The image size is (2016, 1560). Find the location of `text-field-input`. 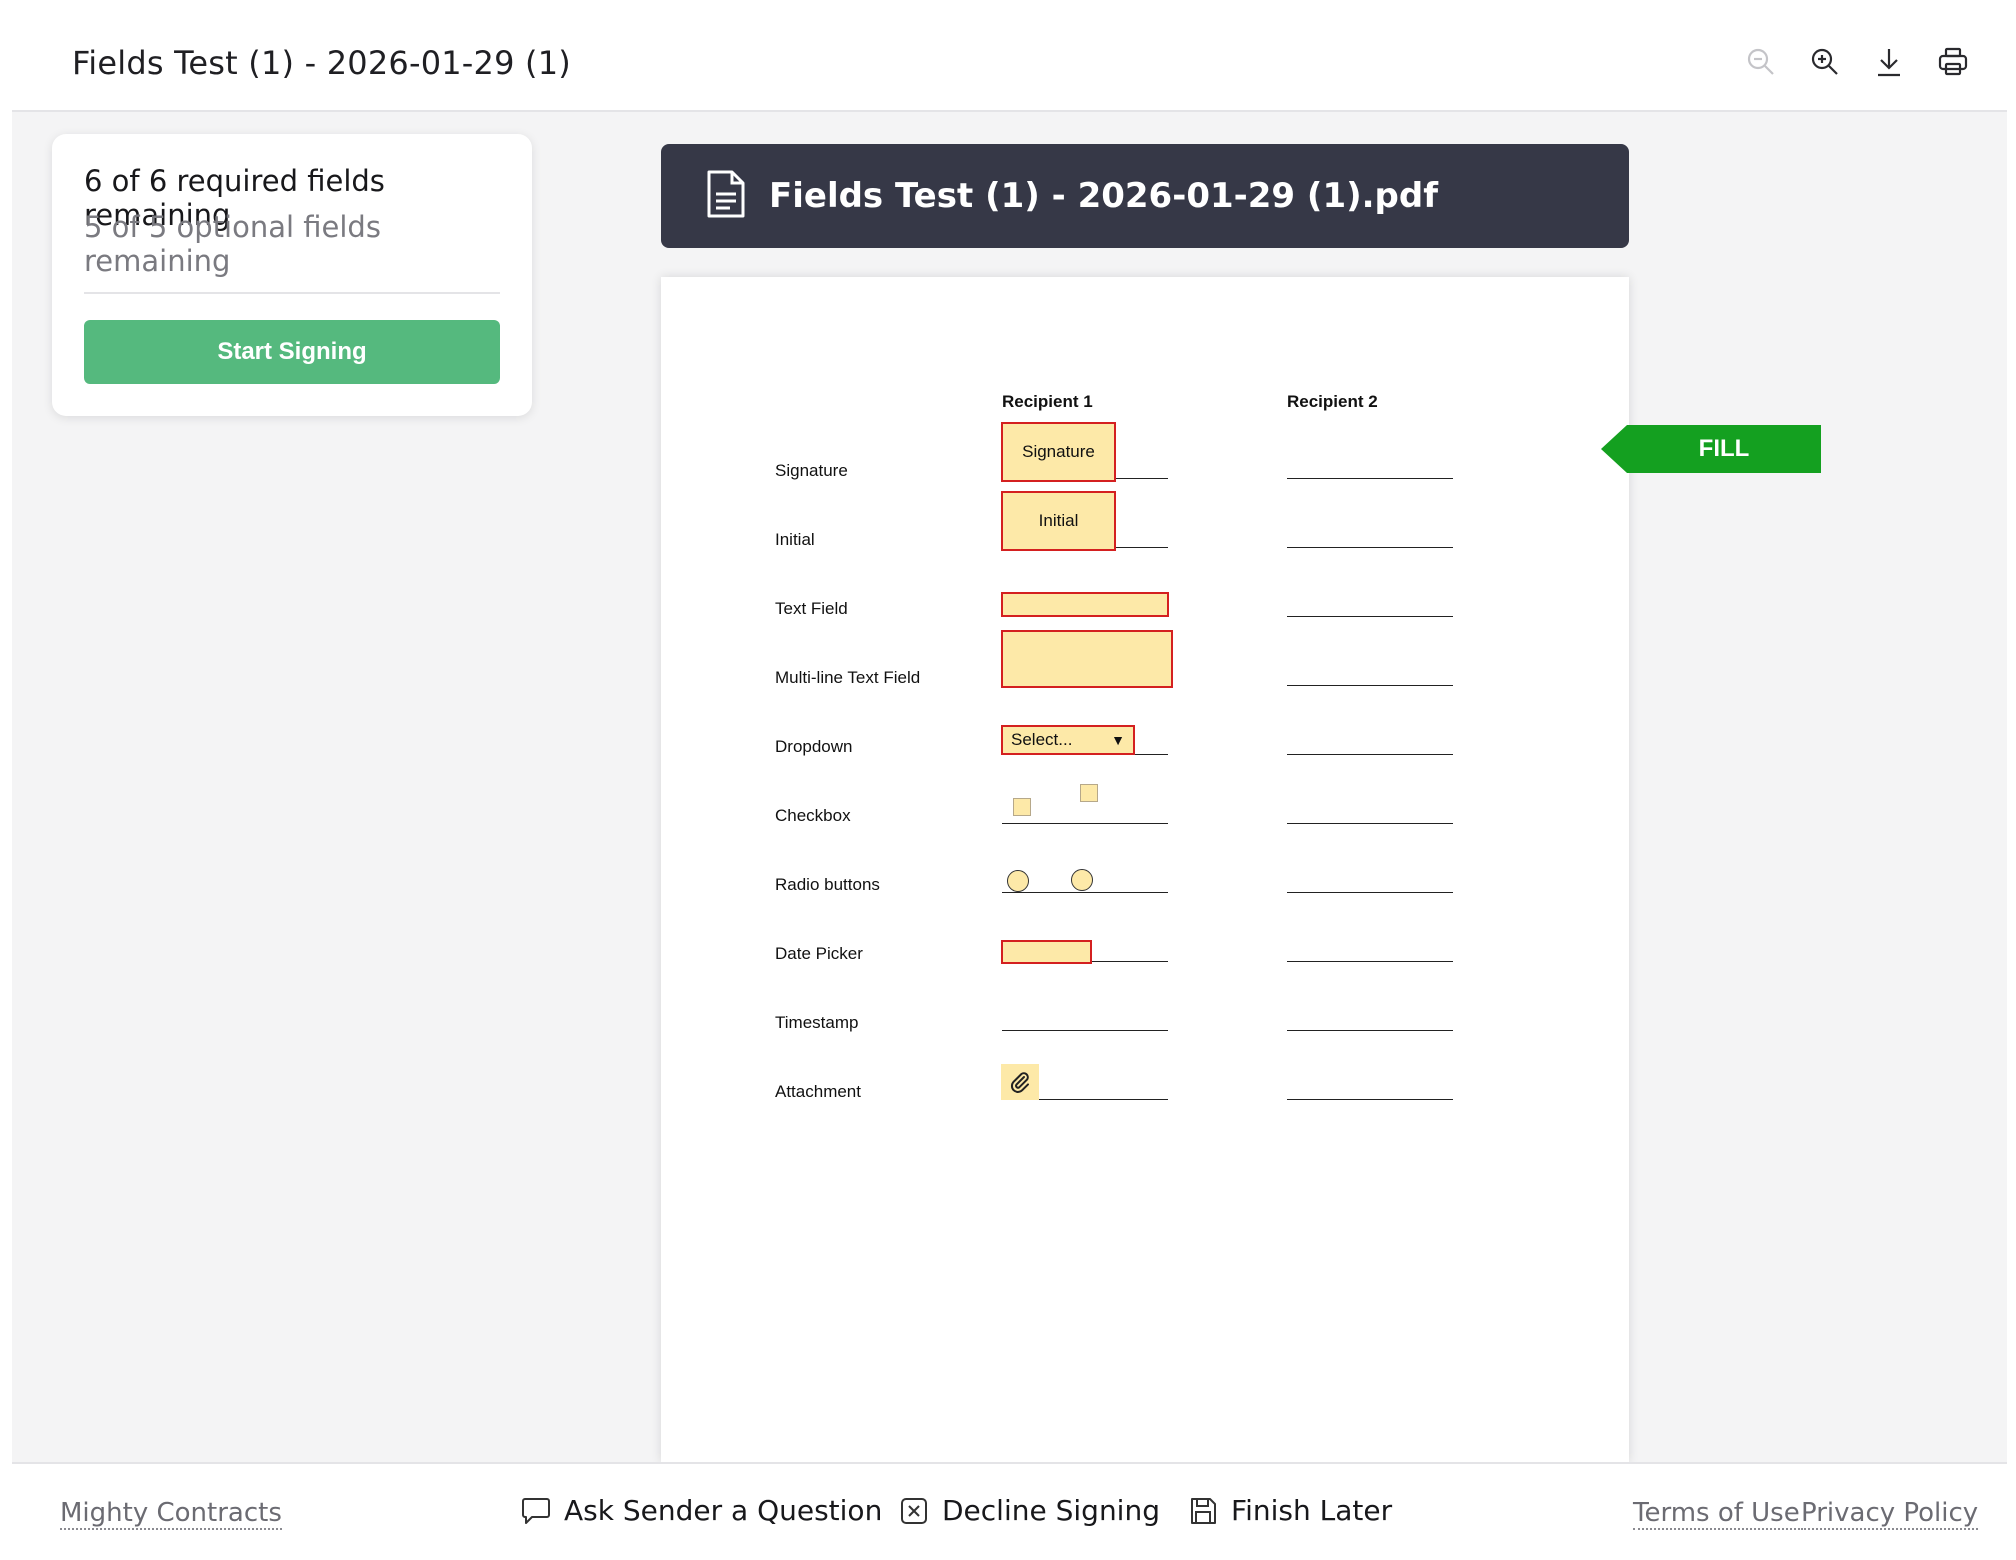

text-field-input is located at coordinates (1085, 604).